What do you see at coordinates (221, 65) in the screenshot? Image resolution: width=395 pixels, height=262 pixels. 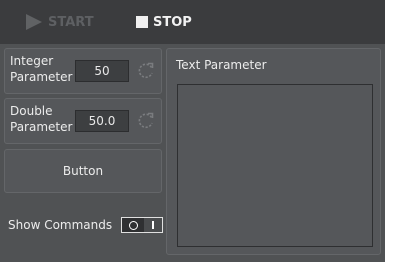 I see `text-parameter-label: Text Parameter` at bounding box center [221, 65].